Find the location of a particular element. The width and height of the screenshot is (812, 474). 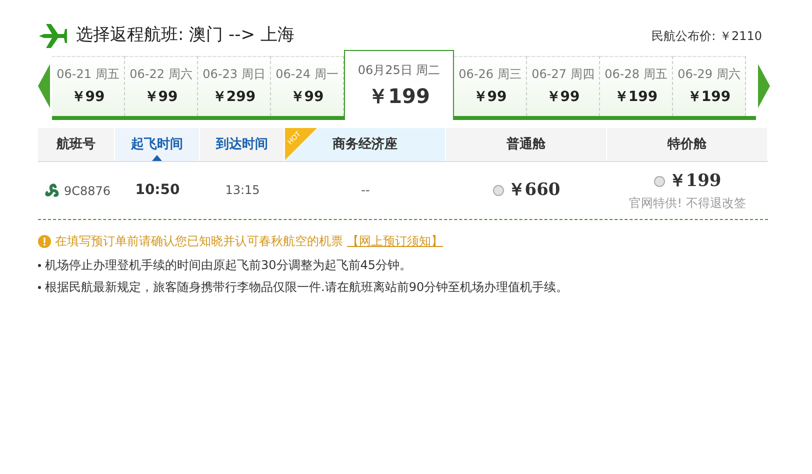

fare-price: ￥199 is located at coordinates (695, 181).